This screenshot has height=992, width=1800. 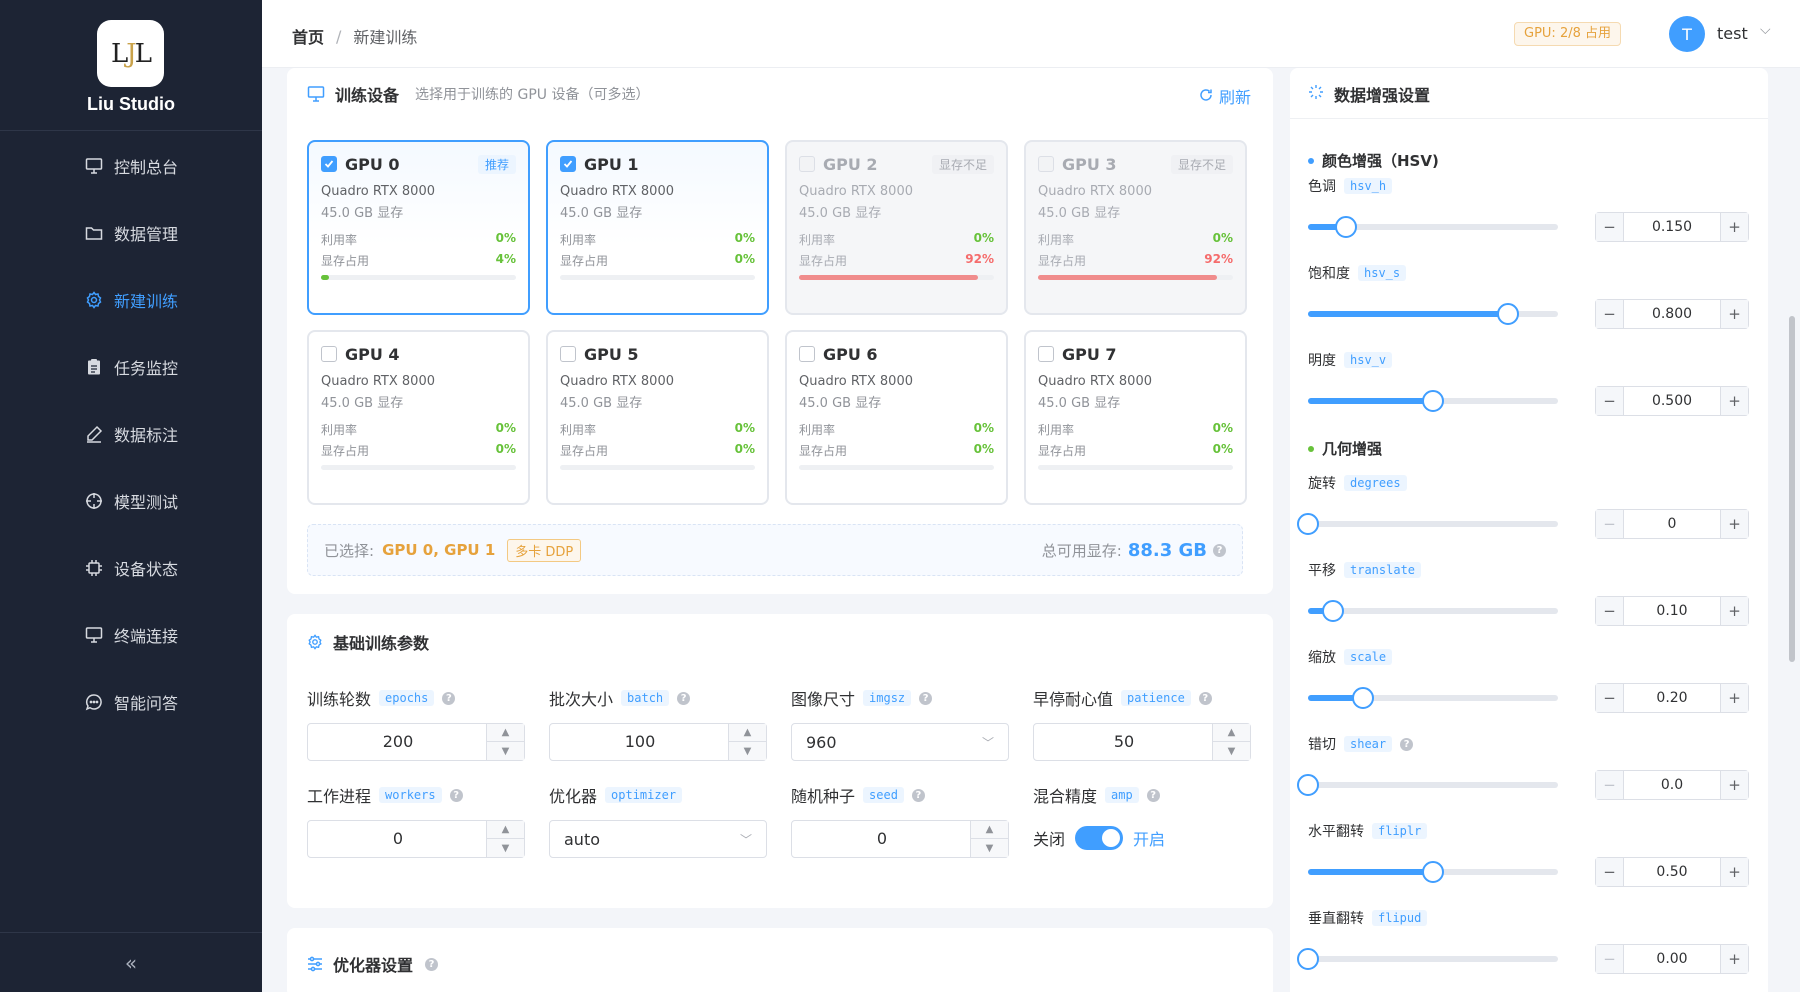 I want to click on imgsz-select: 960 ﹀, so click(x=900, y=742).